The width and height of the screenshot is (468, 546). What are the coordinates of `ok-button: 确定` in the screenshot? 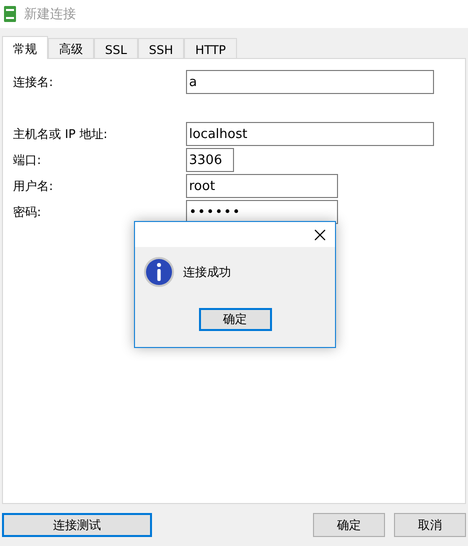 It's located at (235, 319).